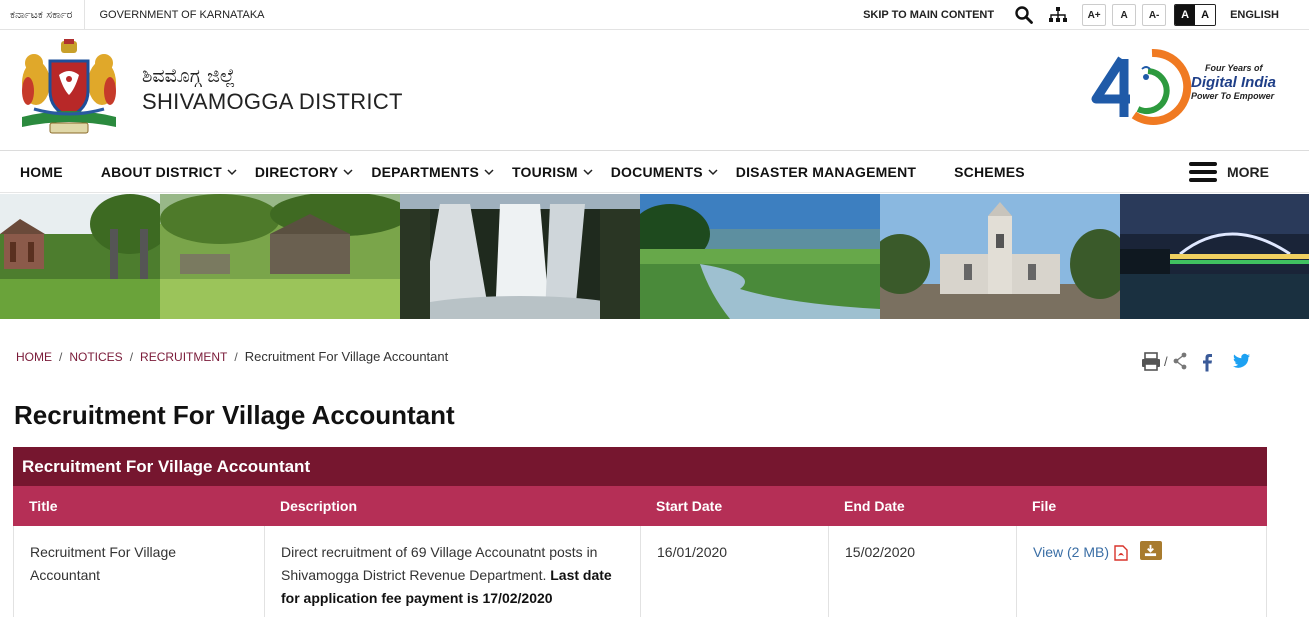  Describe the element at coordinates (1141, 571) in the screenshot. I see `cell-file: View (2 MB)` at that location.